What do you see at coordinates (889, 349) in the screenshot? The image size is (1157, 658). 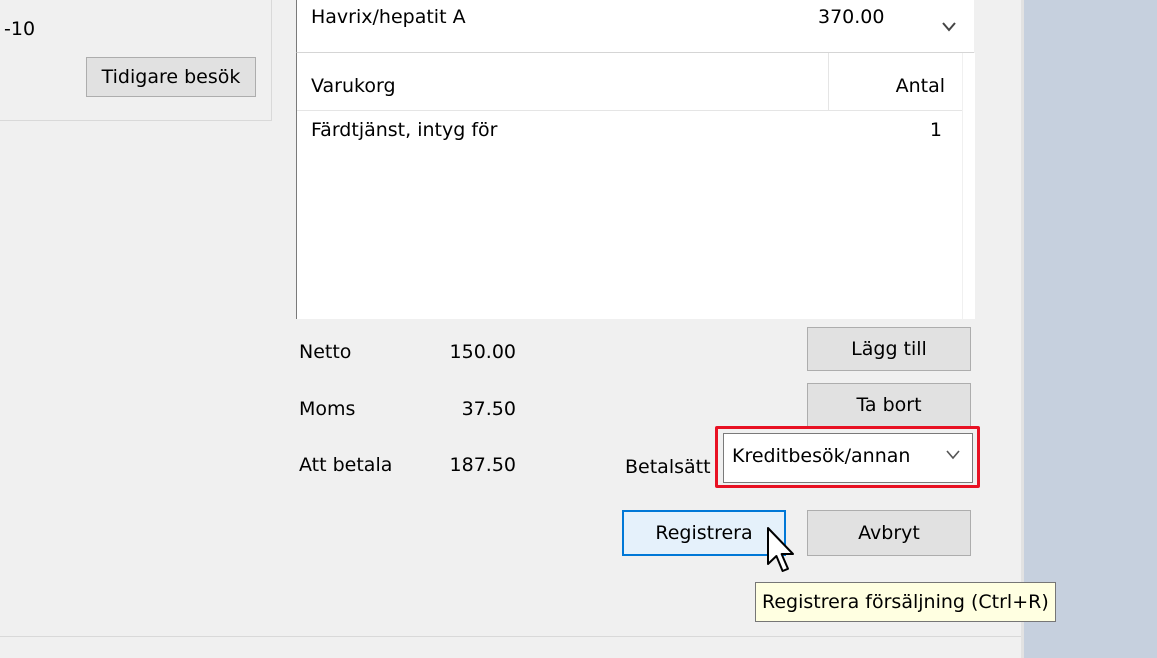 I see `add-button: Lägg till` at bounding box center [889, 349].